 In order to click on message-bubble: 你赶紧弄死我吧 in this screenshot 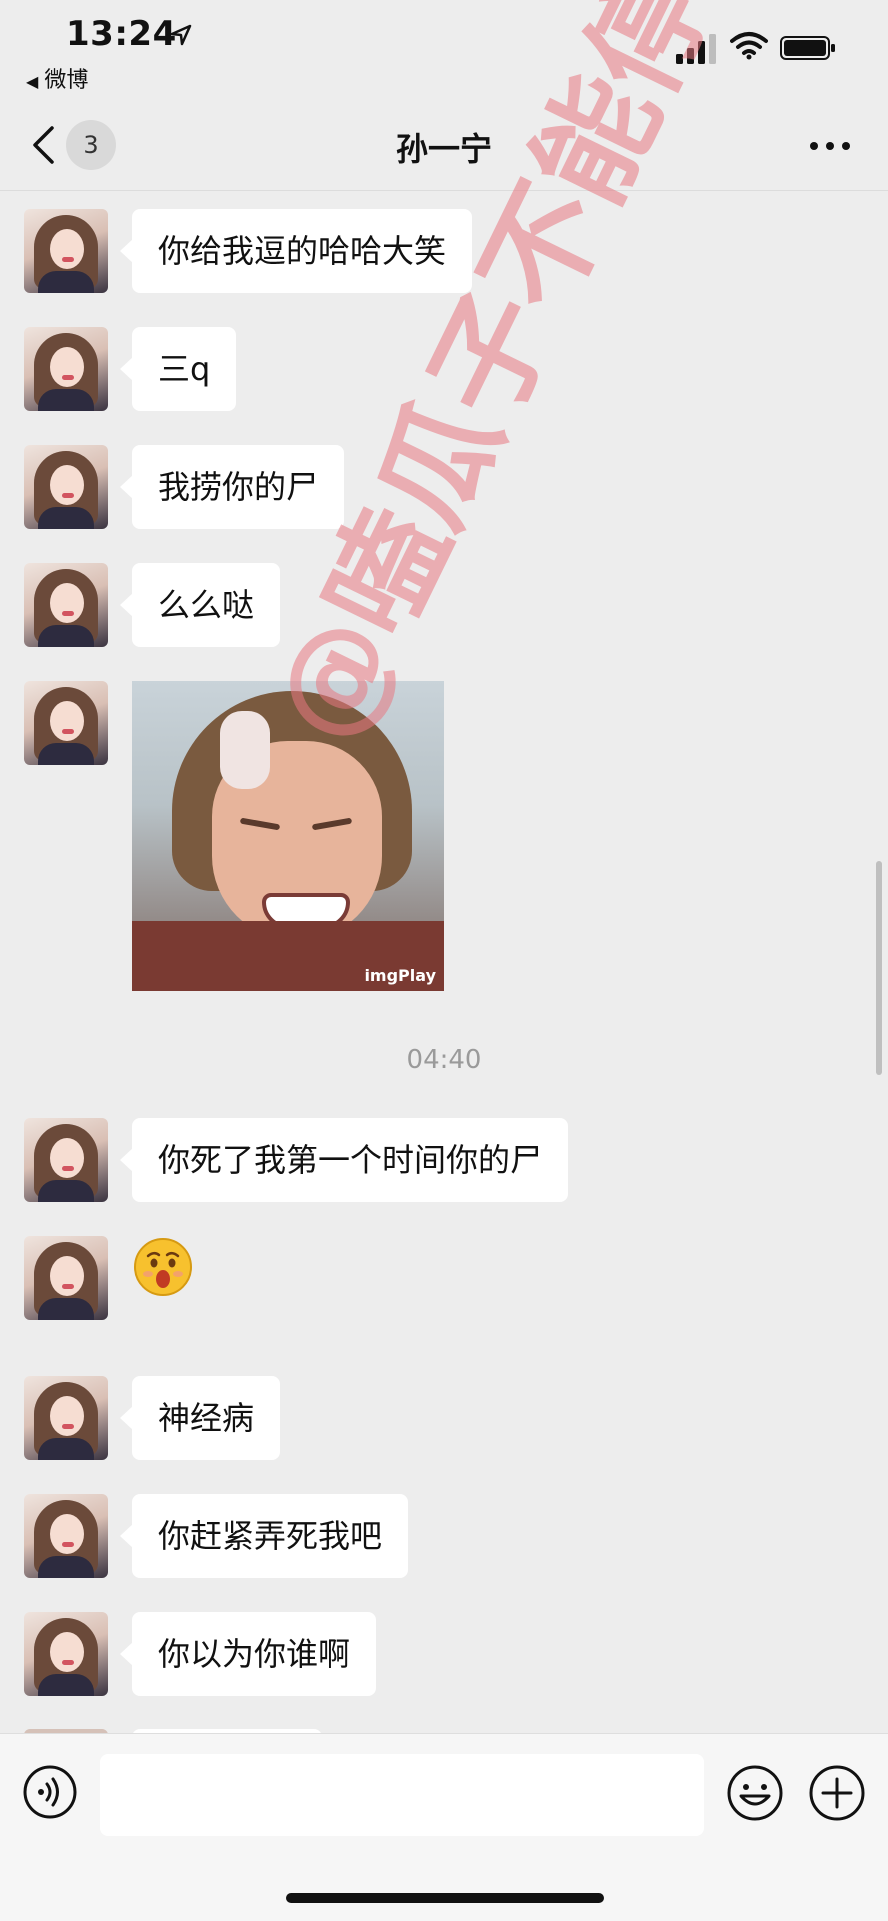, I will do `click(264, 1536)`.